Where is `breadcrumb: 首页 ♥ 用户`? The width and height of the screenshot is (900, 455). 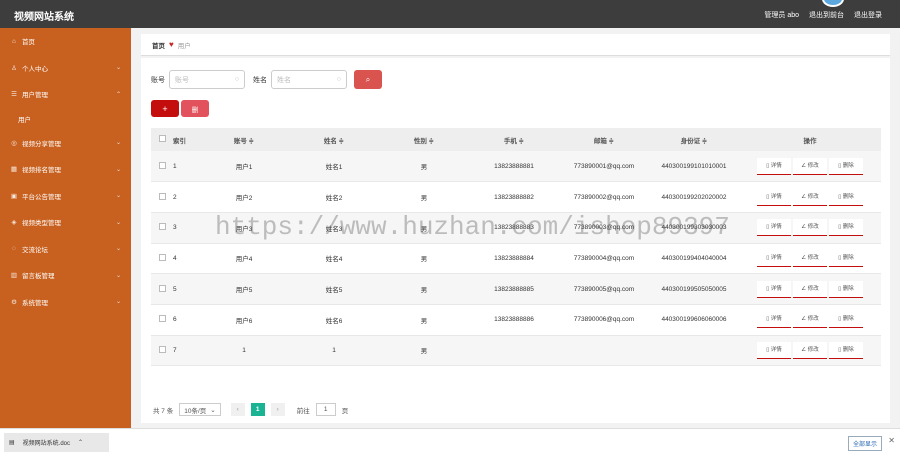
breadcrumb: 首页 ♥ 用户 is located at coordinates (515, 45).